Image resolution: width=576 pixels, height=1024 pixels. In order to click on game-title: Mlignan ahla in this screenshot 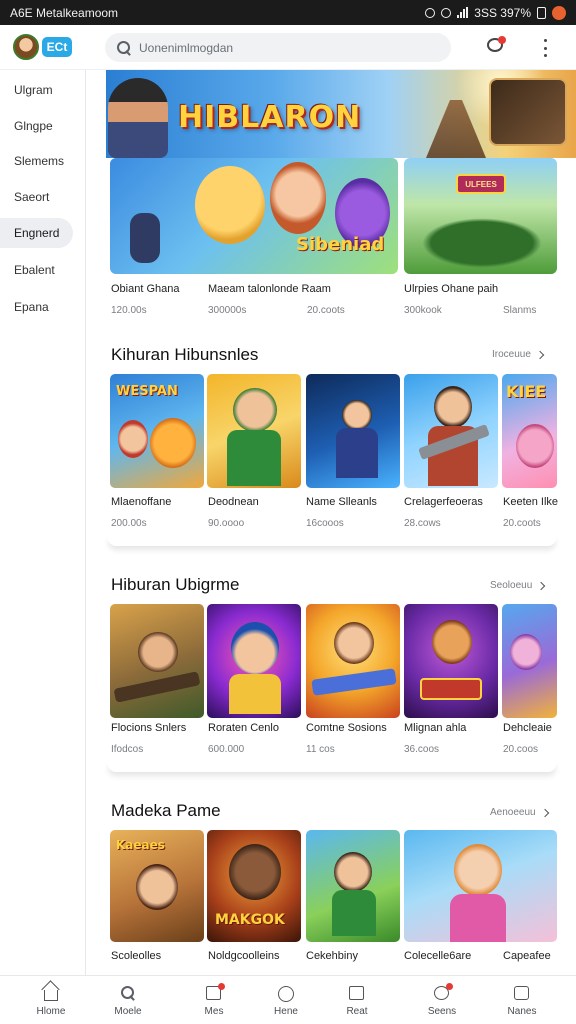, I will do `click(435, 728)`.